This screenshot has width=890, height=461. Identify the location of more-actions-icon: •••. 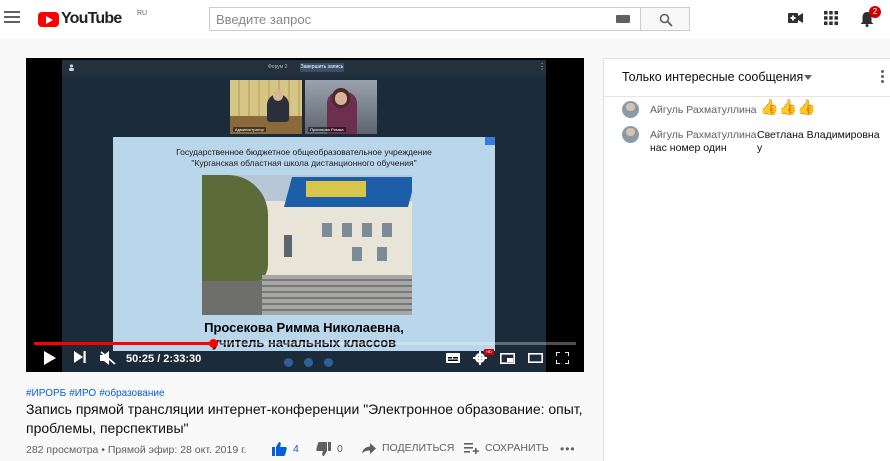
(568, 449).